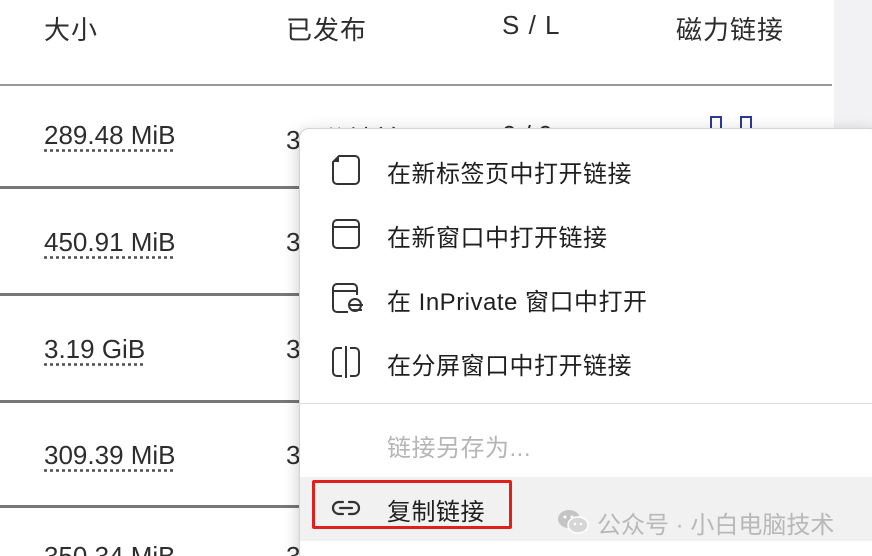  Describe the element at coordinates (497, 238) in the screenshot. I see `menu-item-label: 在新窗口中打开链接` at that location.